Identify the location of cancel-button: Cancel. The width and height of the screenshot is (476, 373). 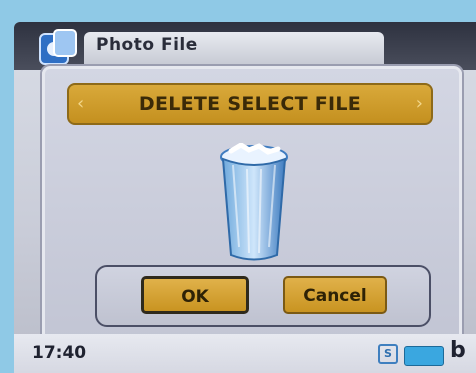
(335, 295).